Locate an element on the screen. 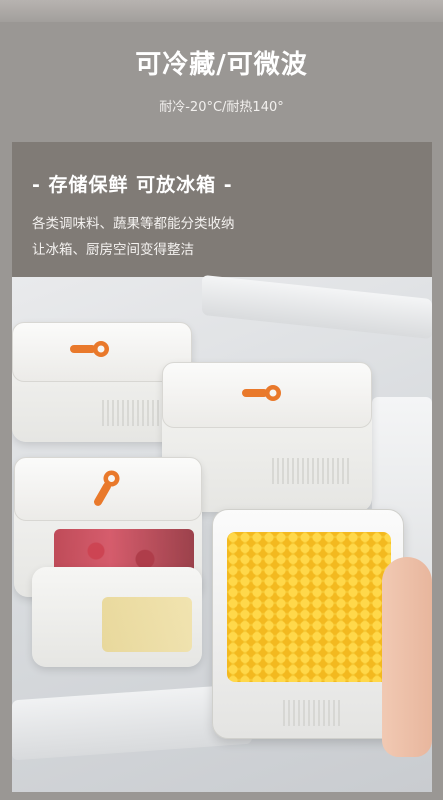 Image resolution: width=443 pixels, height=800 pixels. hand is located at coordinates (407, 657).